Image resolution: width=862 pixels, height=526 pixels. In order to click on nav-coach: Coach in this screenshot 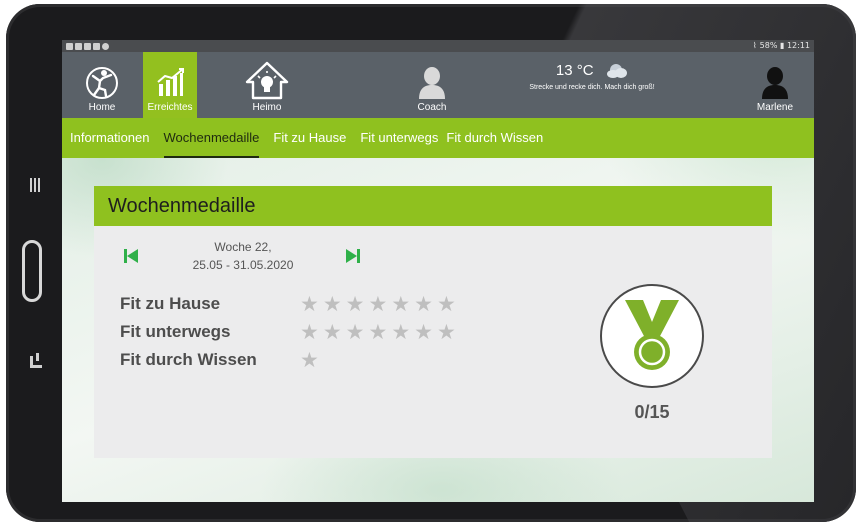, I will do `click(432, 85)`.